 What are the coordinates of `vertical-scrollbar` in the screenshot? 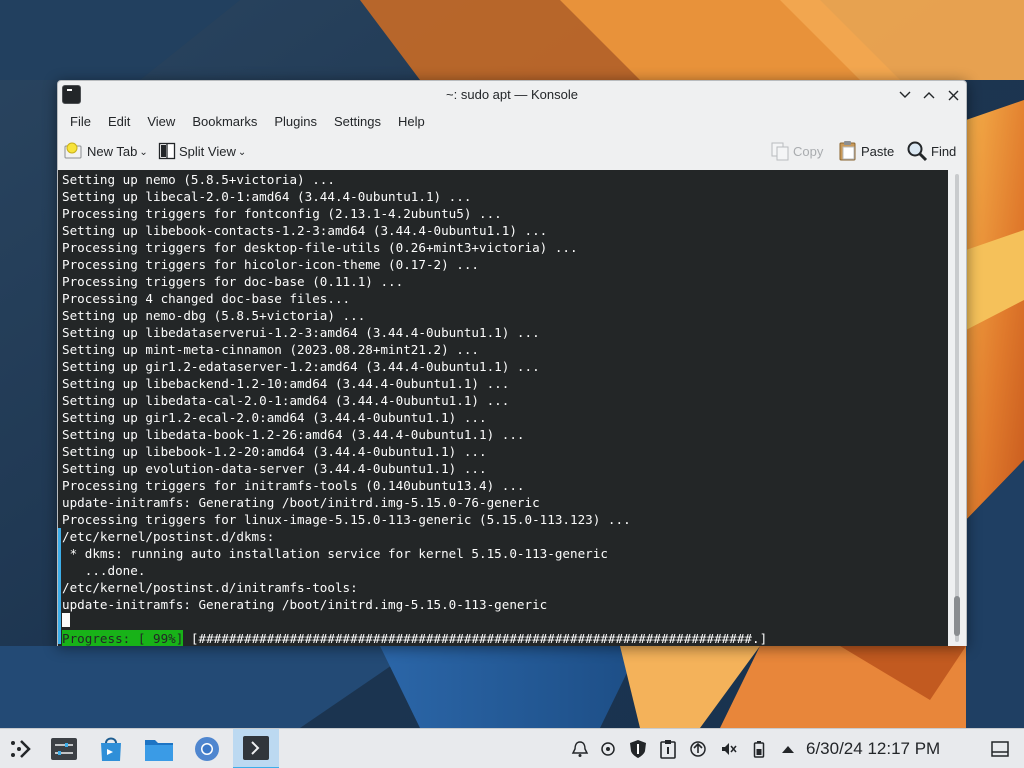 It's located at (957, 408).